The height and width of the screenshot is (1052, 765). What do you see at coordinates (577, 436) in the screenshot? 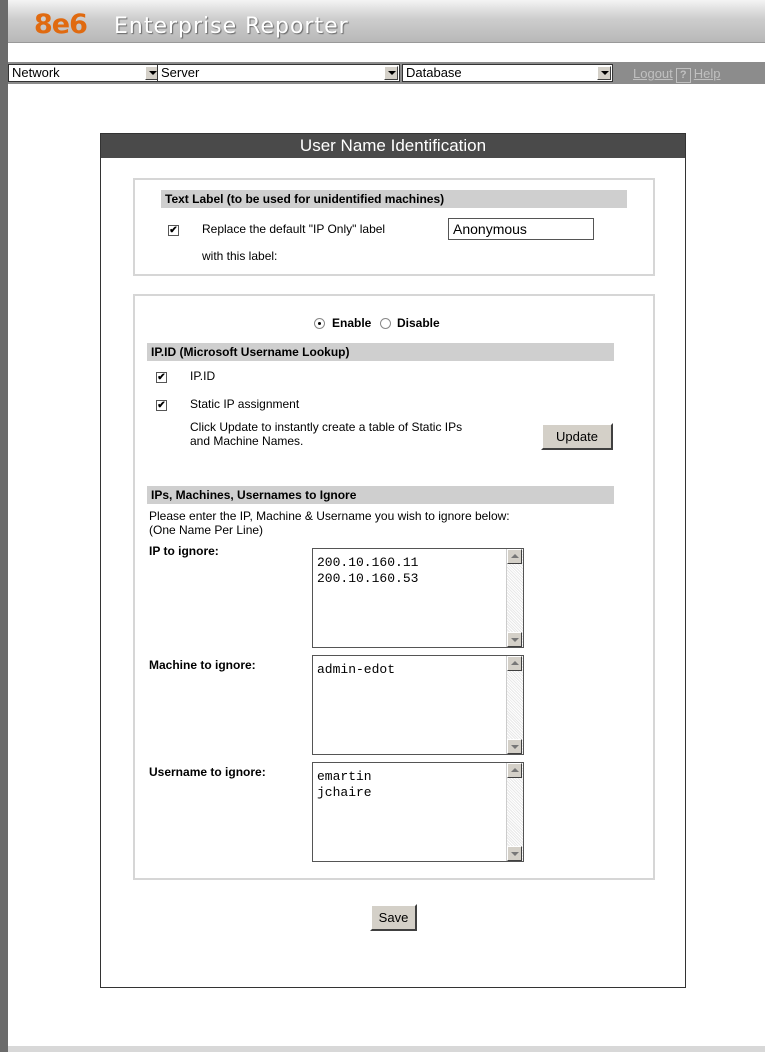
I see `update-button: Update` at bounding box center [577, 436].